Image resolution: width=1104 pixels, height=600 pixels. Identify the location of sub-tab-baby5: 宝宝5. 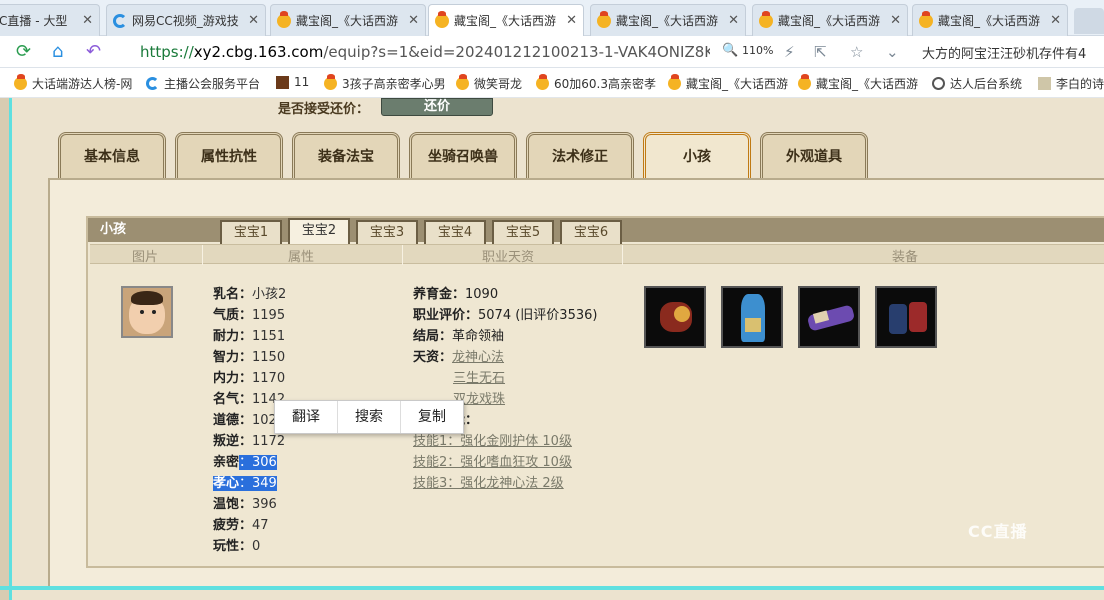
(523, 232).